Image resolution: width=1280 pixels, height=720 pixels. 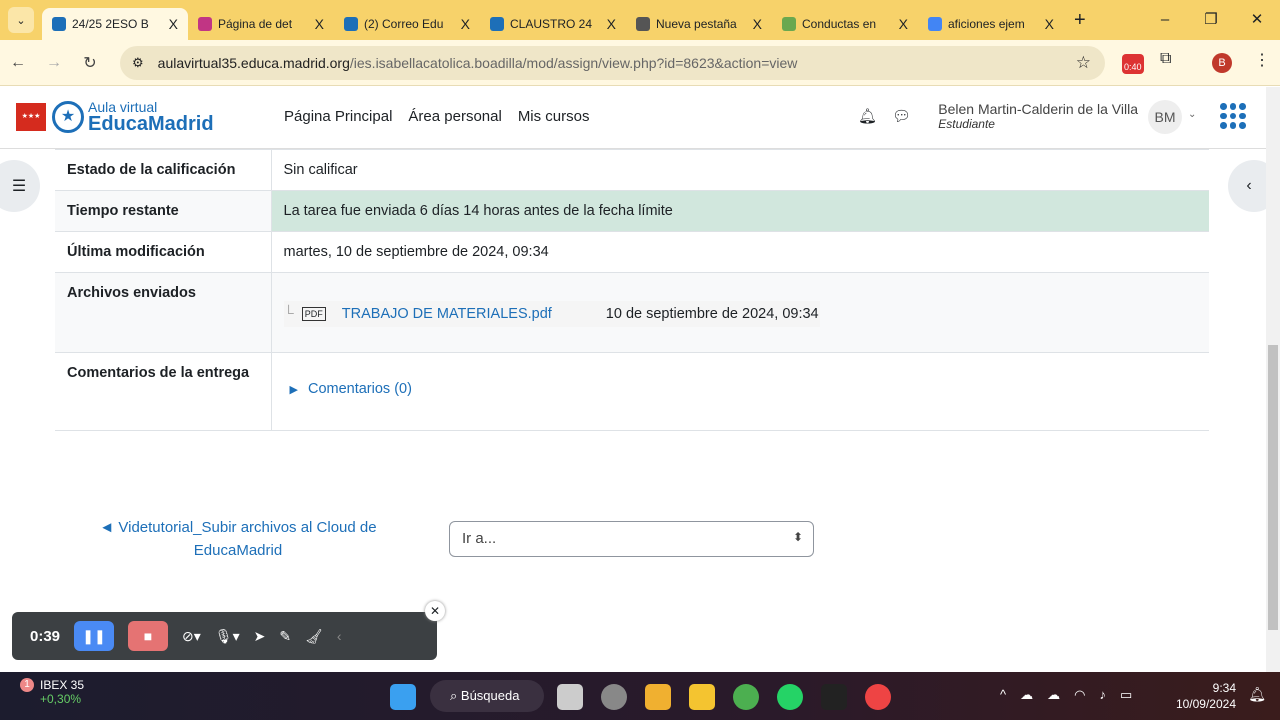 I want to click on course-index-toggle: ☰, so click(x=20, y=186).